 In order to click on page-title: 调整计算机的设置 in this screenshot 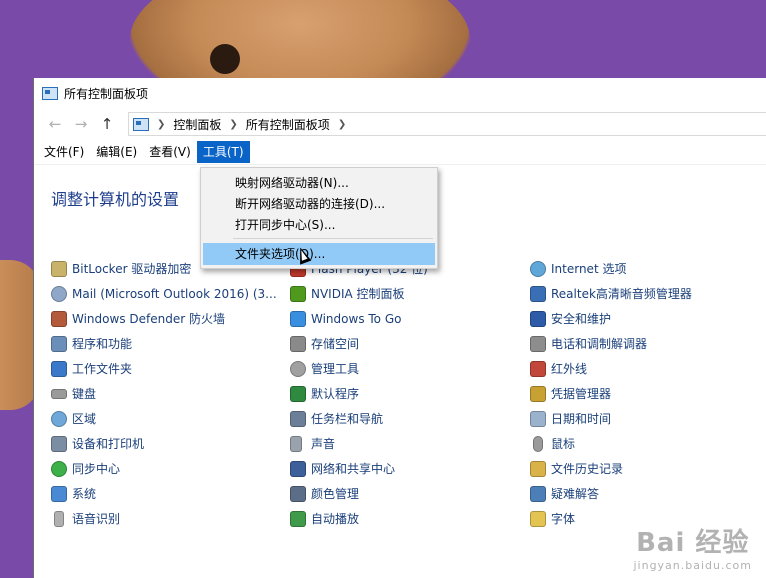, I will do `click(115, 199)`.